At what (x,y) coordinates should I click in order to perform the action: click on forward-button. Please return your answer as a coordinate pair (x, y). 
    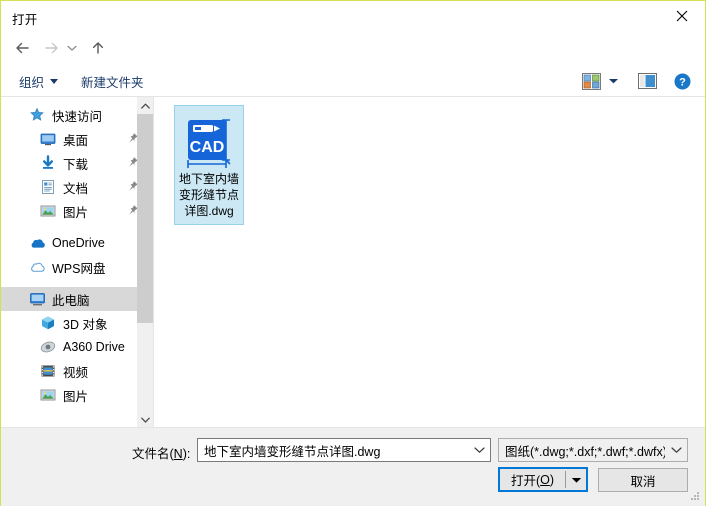
    Looking at the image, I should click on (52, 48).